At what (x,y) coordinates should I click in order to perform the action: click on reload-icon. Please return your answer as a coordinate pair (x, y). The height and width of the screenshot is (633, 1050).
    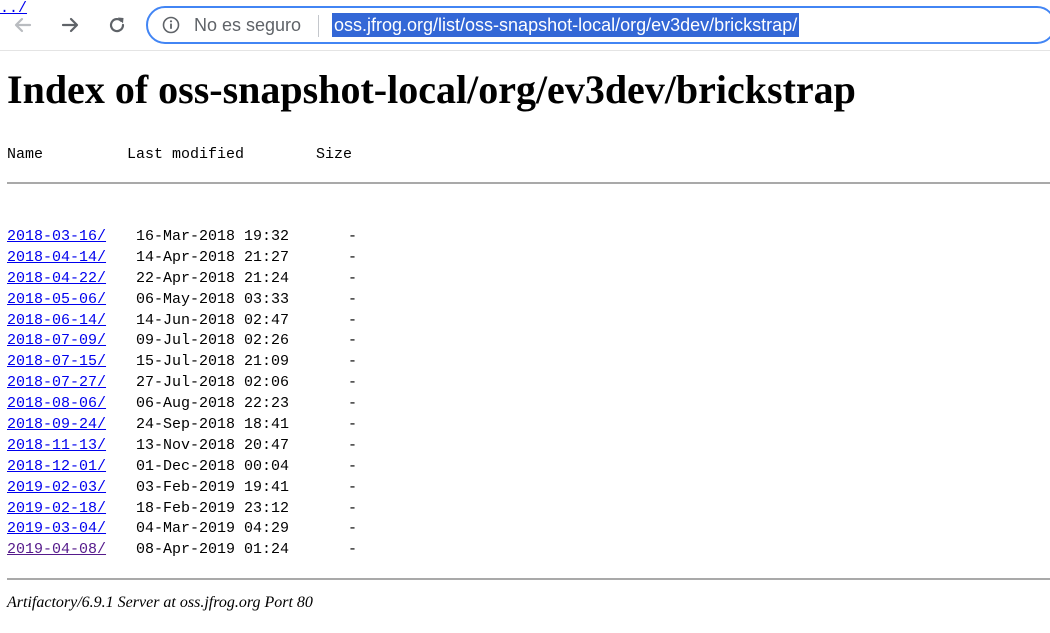
    Looking at the image, I should click on (117, 25).